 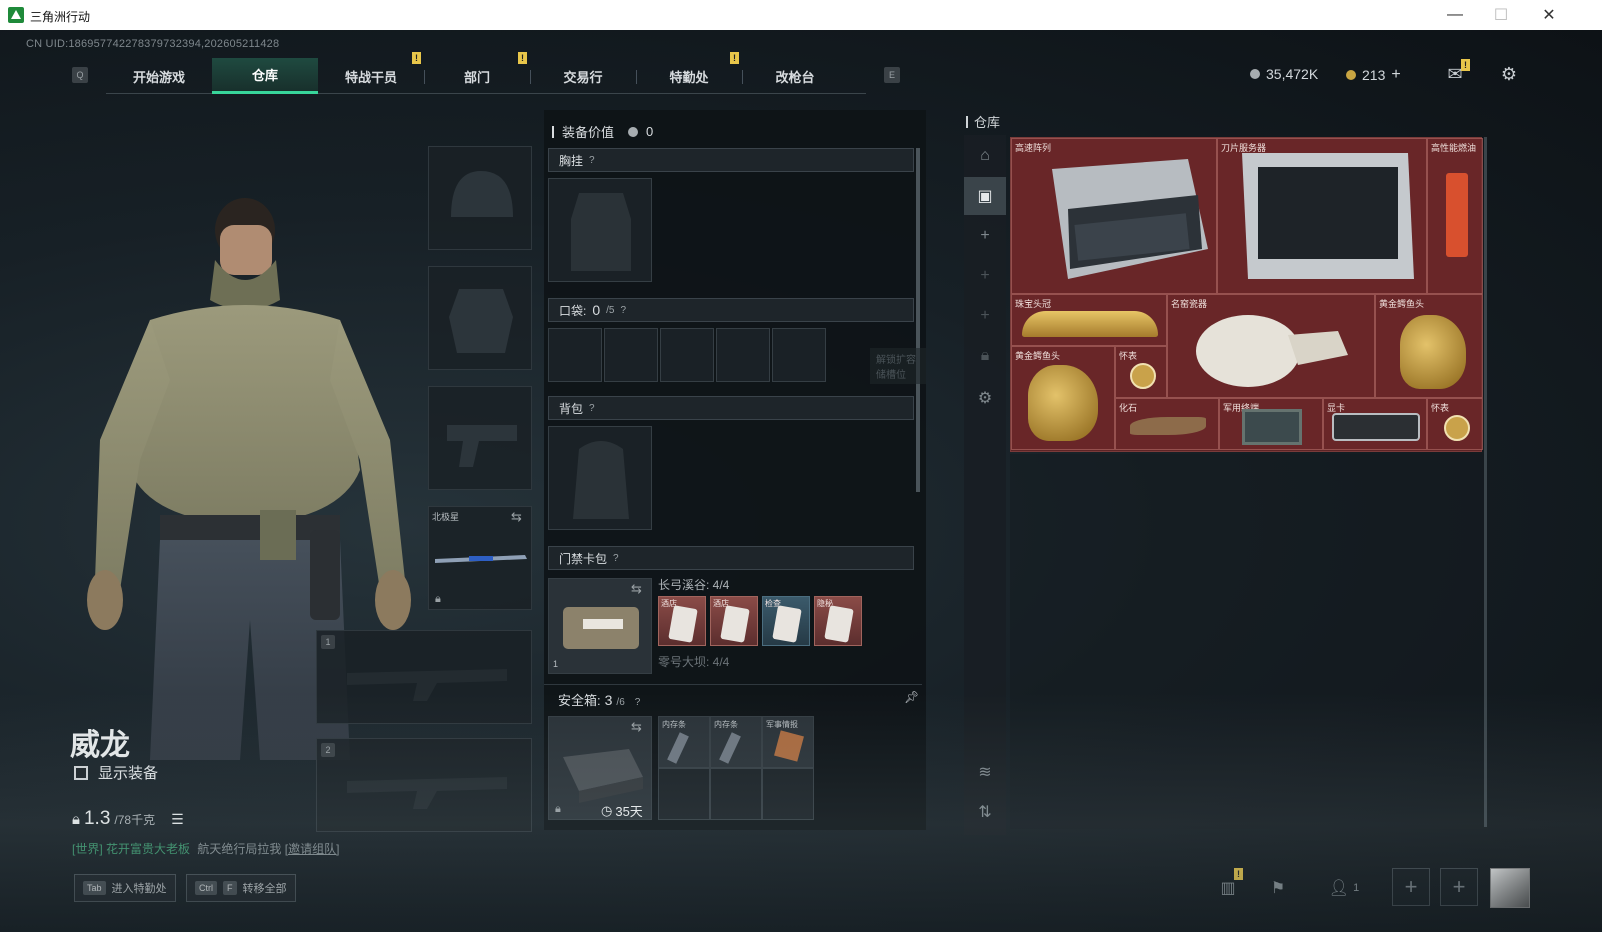 I want to click on keycard-help-icon: ?, so click(x=616, y=558).